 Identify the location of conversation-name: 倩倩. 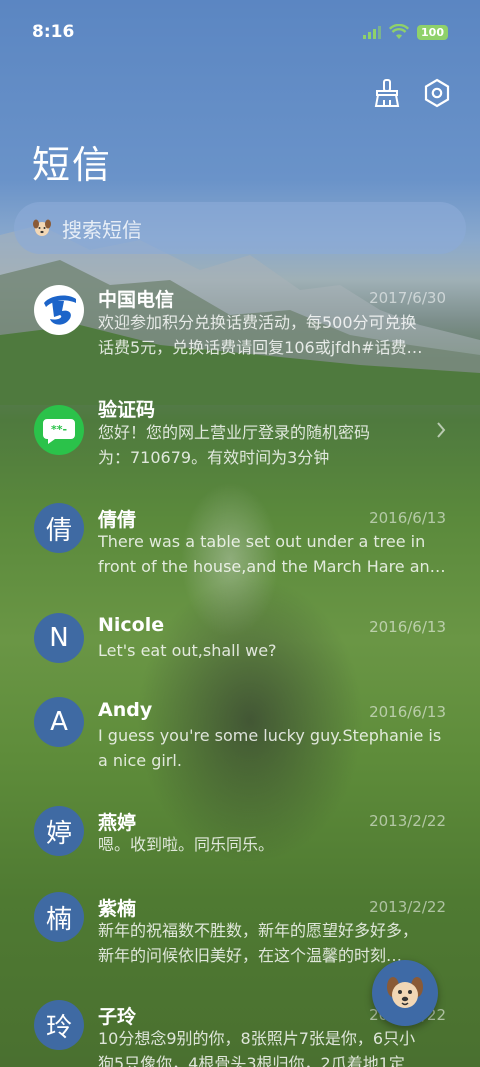
(117, 520).